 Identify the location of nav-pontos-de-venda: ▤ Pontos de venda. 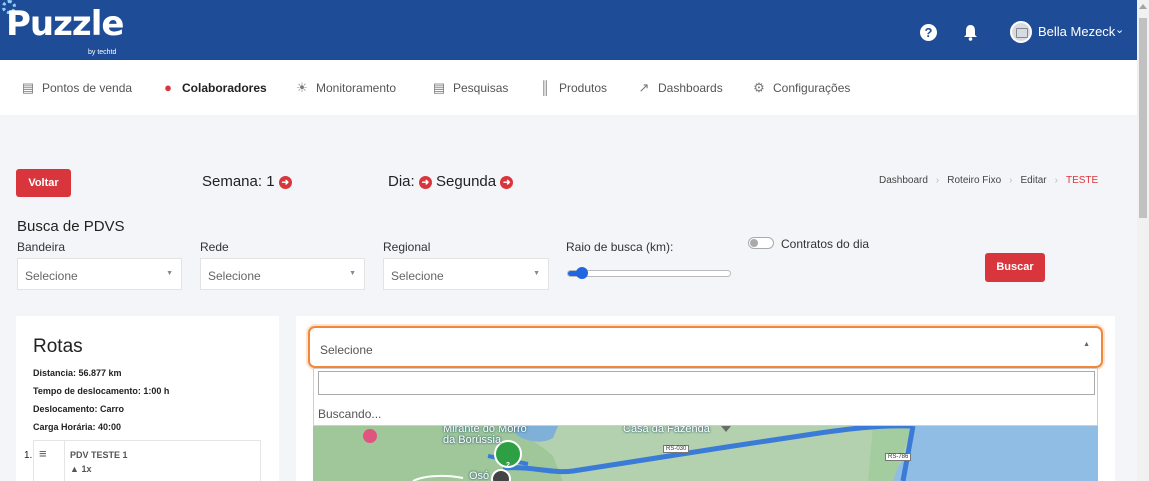
(76, 88).